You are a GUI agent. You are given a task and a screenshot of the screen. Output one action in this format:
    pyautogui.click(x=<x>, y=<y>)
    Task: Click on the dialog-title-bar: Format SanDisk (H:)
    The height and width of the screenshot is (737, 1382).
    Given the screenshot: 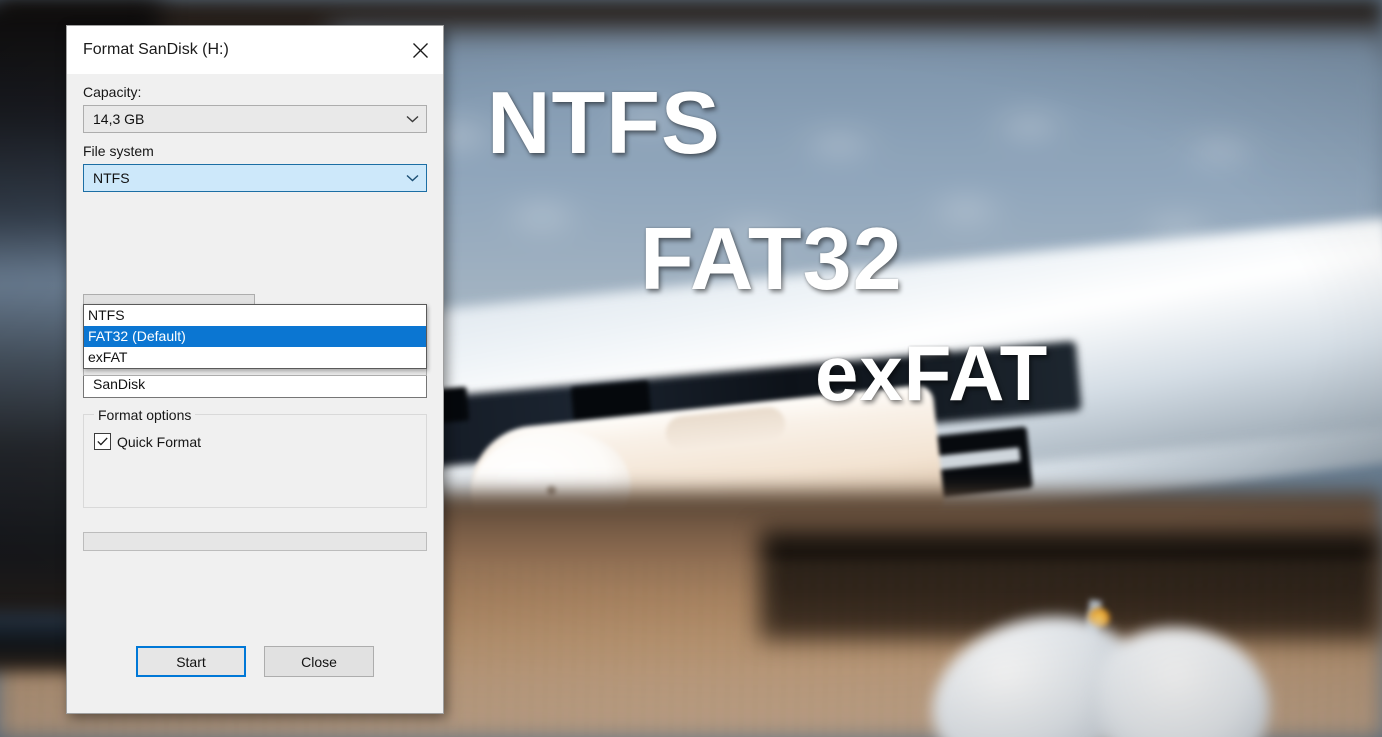 What is the action you would take?
    pyautogui.click(x=255, y=50)
    